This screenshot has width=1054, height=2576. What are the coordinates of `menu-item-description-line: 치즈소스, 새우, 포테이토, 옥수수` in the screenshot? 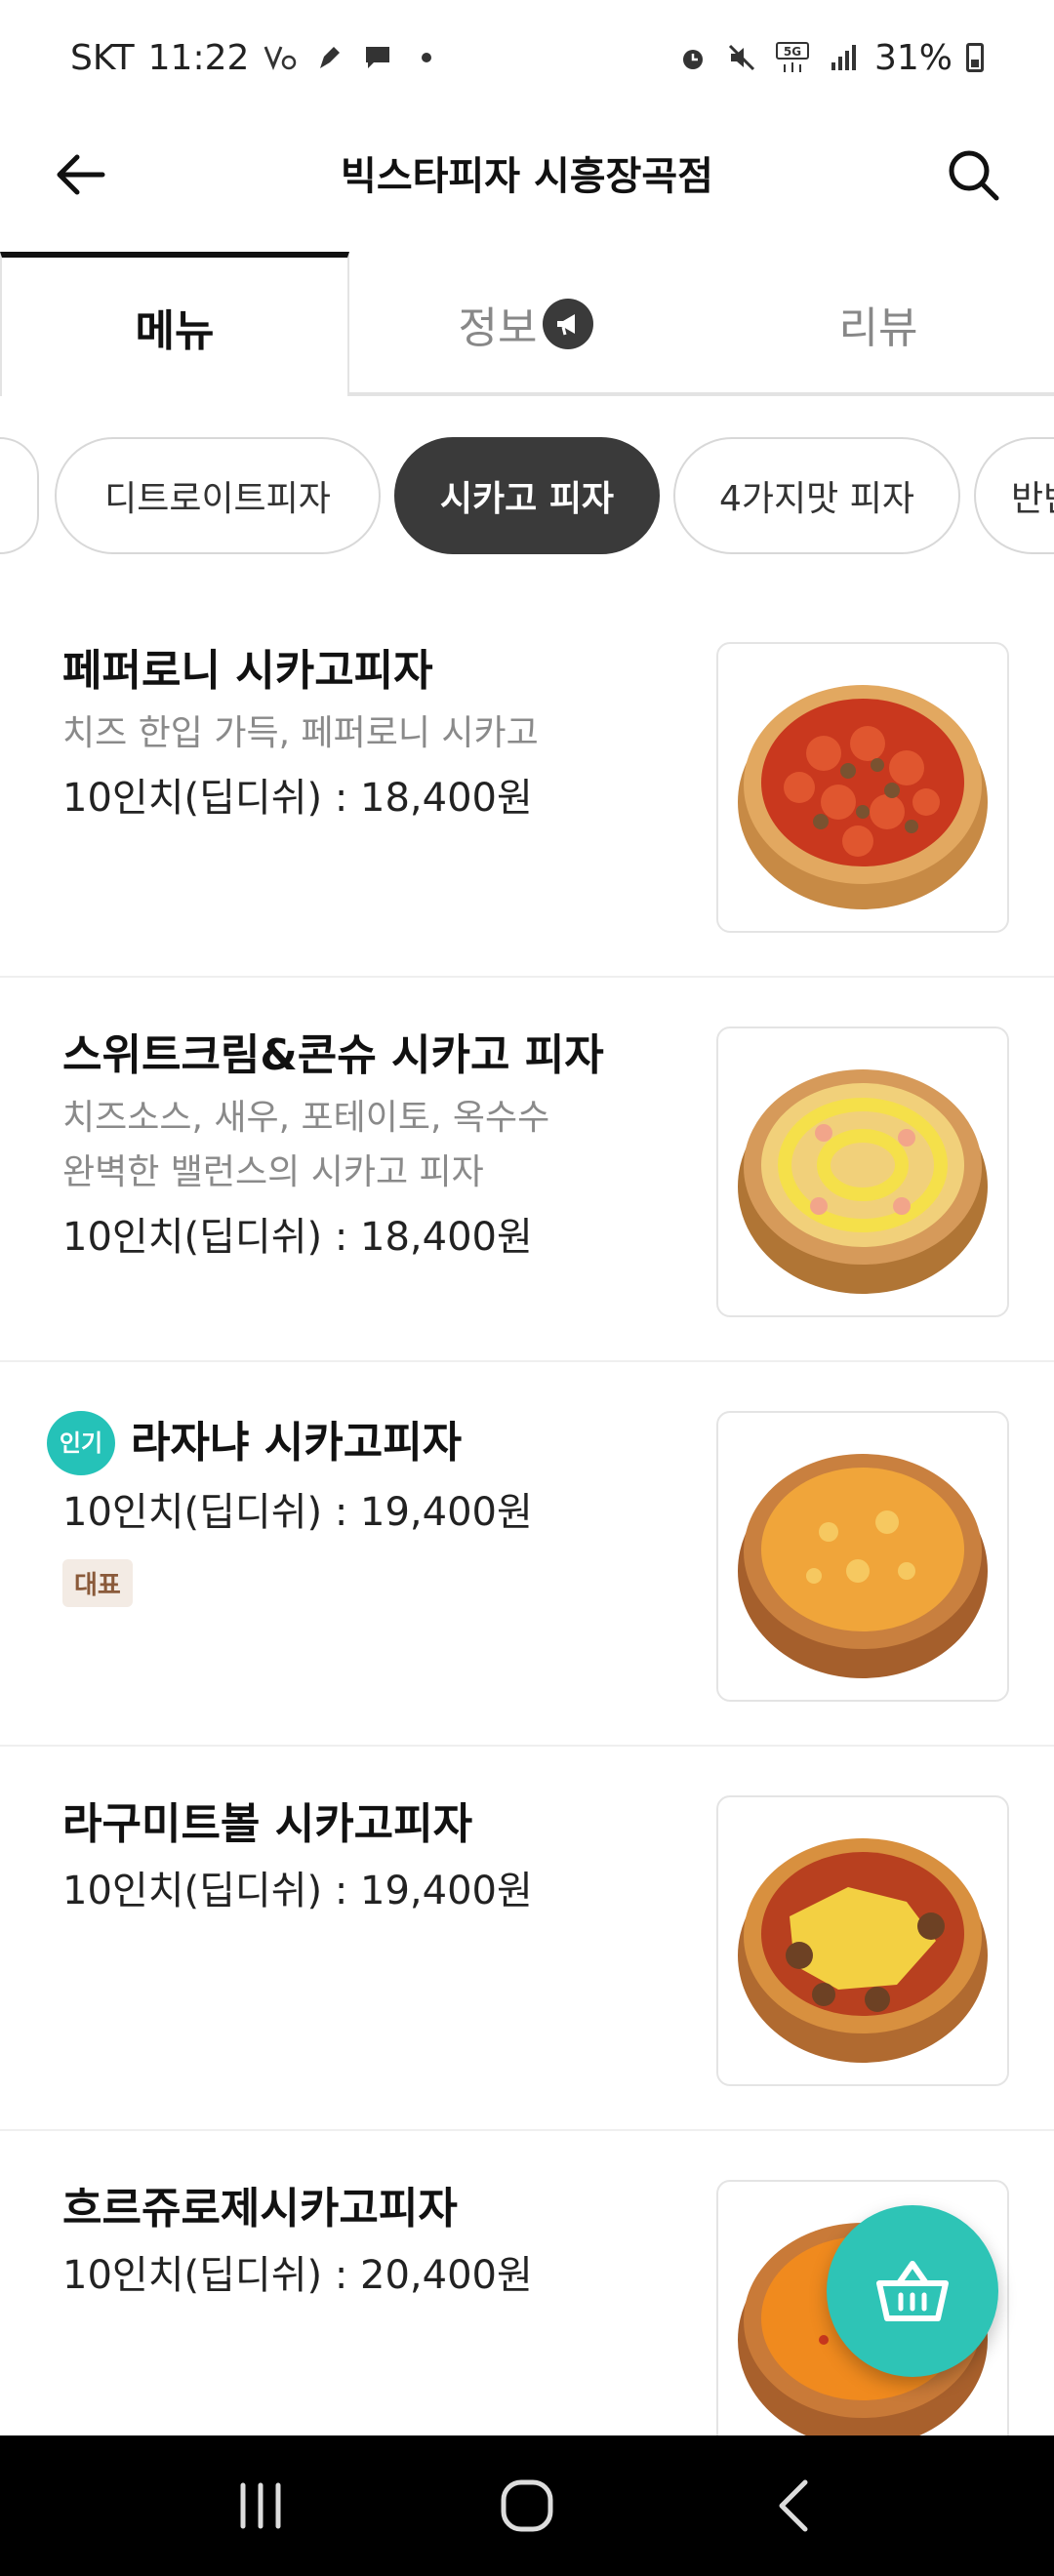 It's located at (306, 1118).